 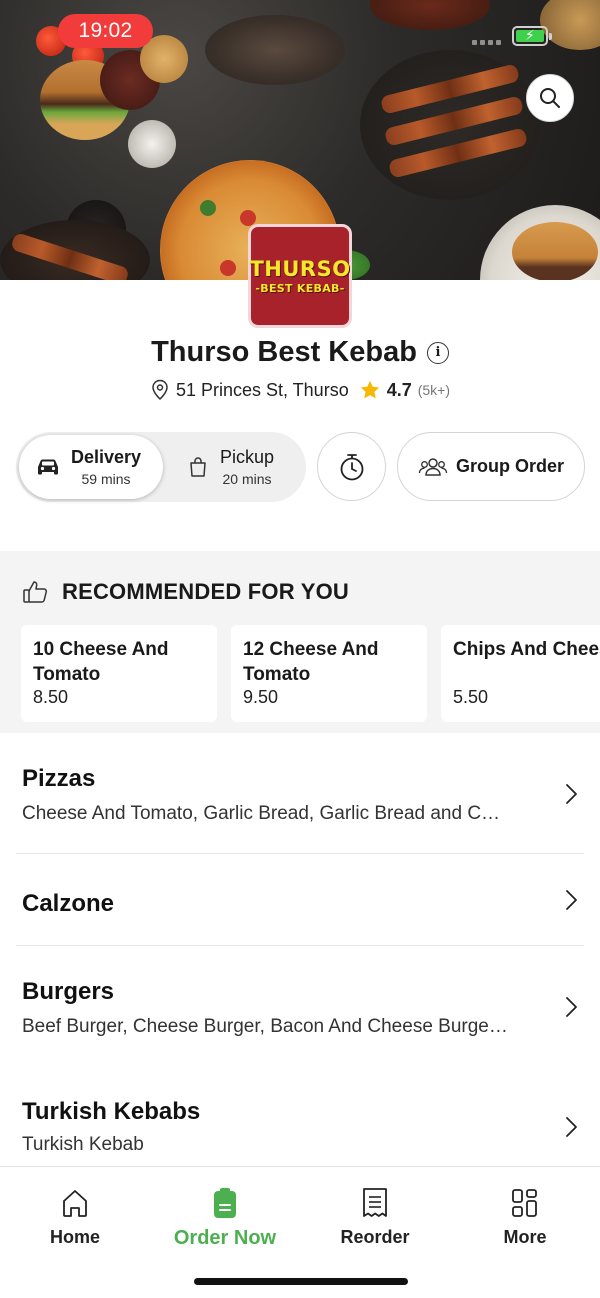 What do you see at coordinates (532, 36) in the screenshot?
I see `battery-icon: ⚡` at bounding box center [532, 36].